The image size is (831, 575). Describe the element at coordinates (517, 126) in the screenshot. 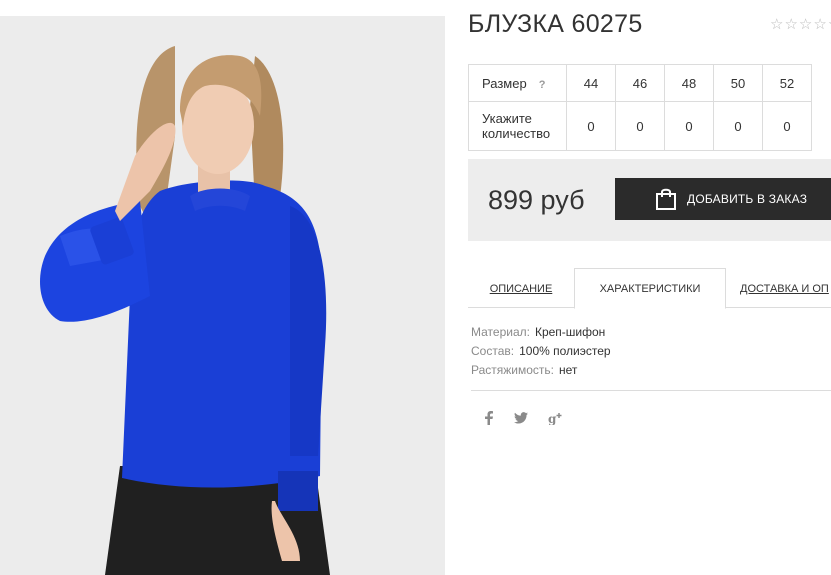

I see `quantity-label: Укажите количество` at that location.